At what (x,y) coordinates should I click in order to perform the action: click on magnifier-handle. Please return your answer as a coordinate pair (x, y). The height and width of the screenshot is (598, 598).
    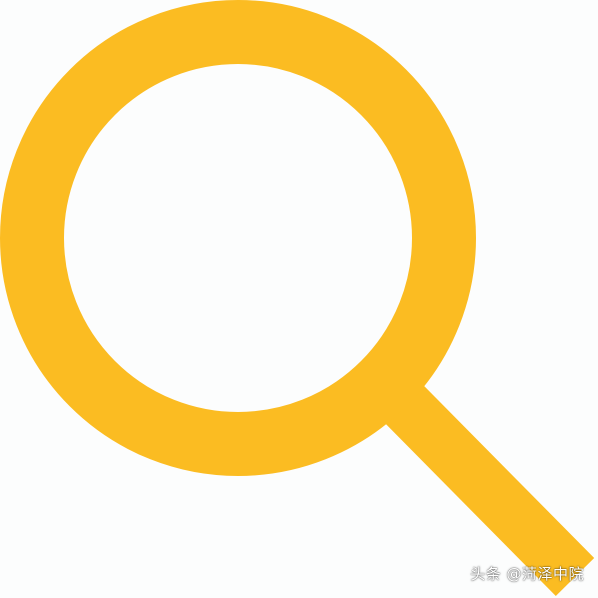
    Looking at the image, I should click on (487, 488).